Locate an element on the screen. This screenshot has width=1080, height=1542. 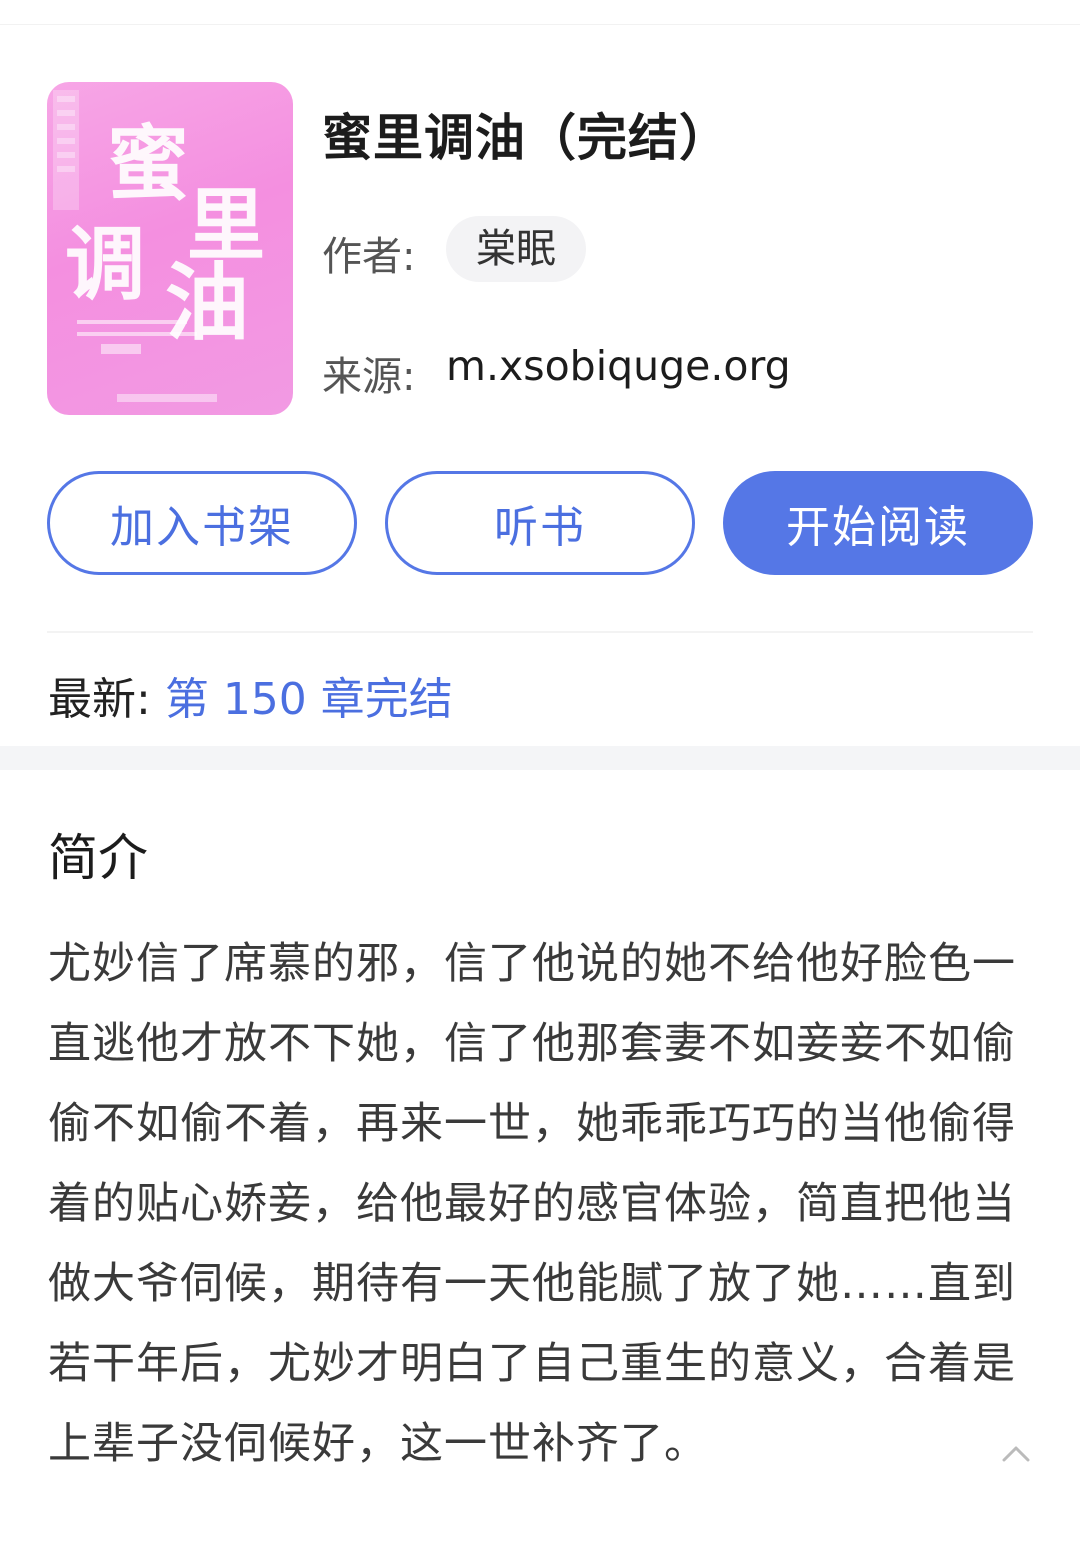
latest-chapter-row: 最新: 第 150 章完结 is located at coordinates (250, 695).